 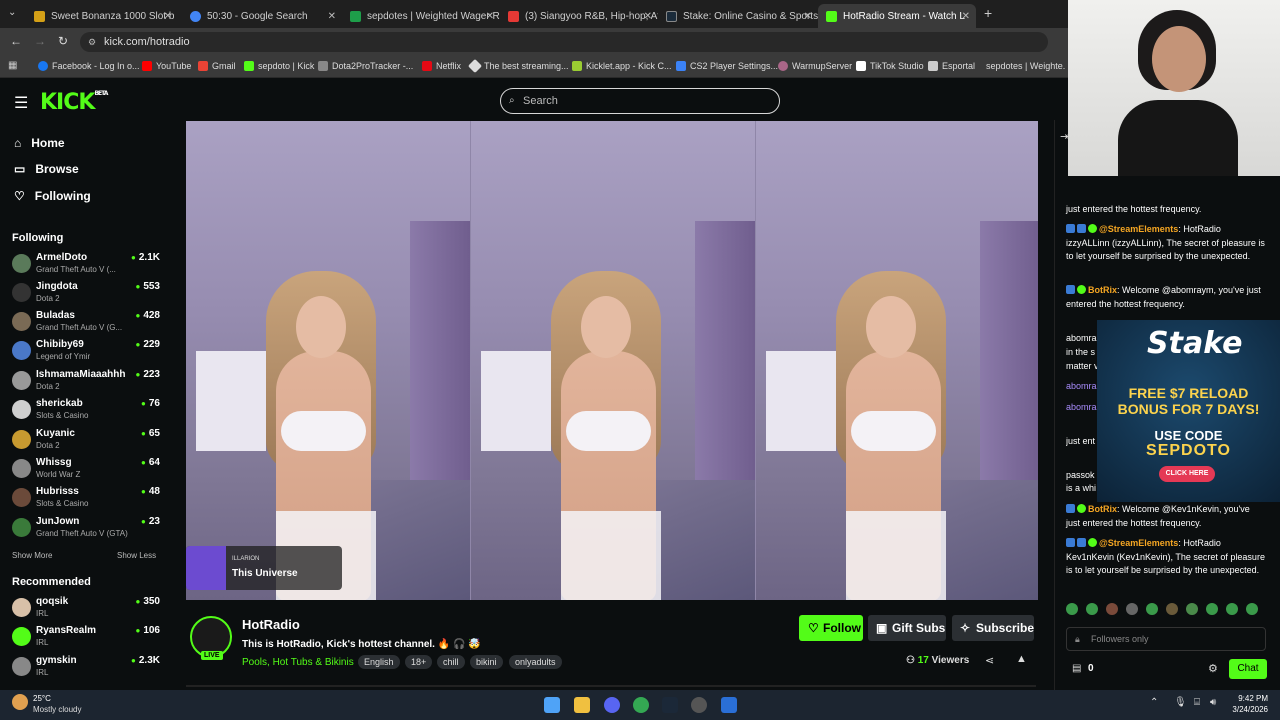 What do you see at coordinates (40, 41) in the screenshot?
I see `forward-icon: →` at bounding box center [40, 41].